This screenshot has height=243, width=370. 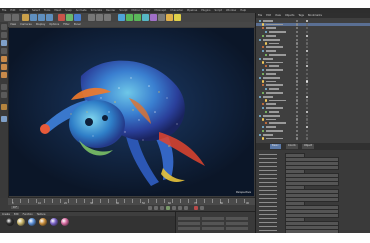 What do you see at coordinates (243, 10) in the screenshot?
I see `menu-item: Help` at bounding box center [243, 10].